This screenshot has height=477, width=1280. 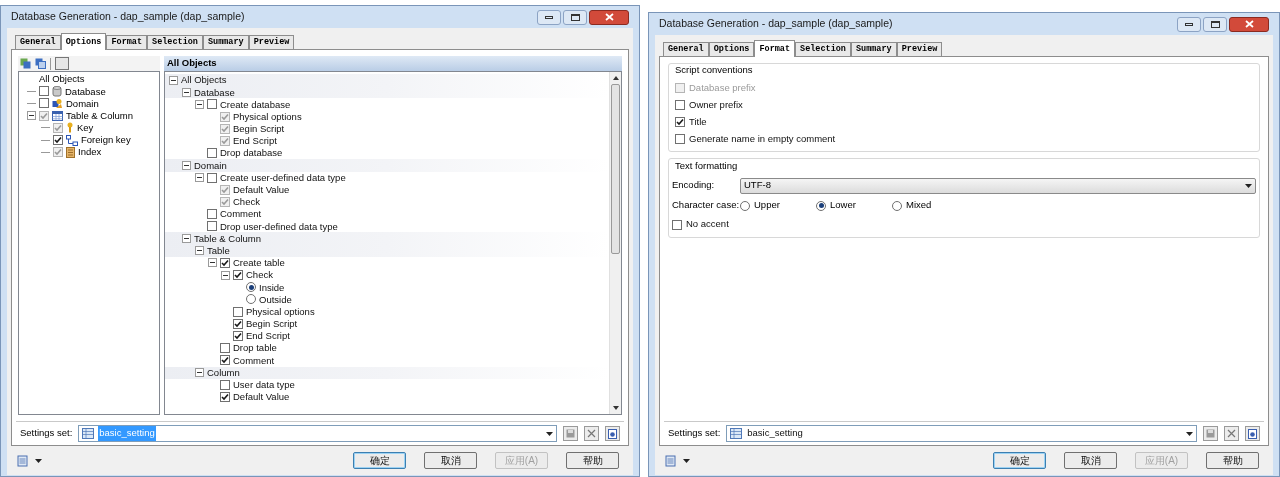 I want to click on tree-item: Drop table, so click(x=255, y=348).